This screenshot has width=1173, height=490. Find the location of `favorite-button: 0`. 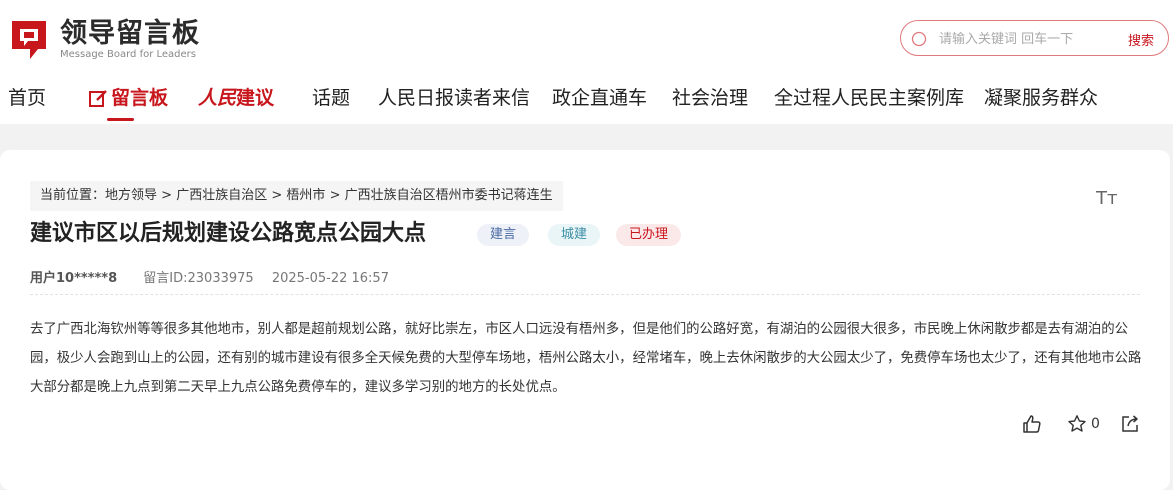

favorite-button: 0 is located at coordinates (1083, 424).